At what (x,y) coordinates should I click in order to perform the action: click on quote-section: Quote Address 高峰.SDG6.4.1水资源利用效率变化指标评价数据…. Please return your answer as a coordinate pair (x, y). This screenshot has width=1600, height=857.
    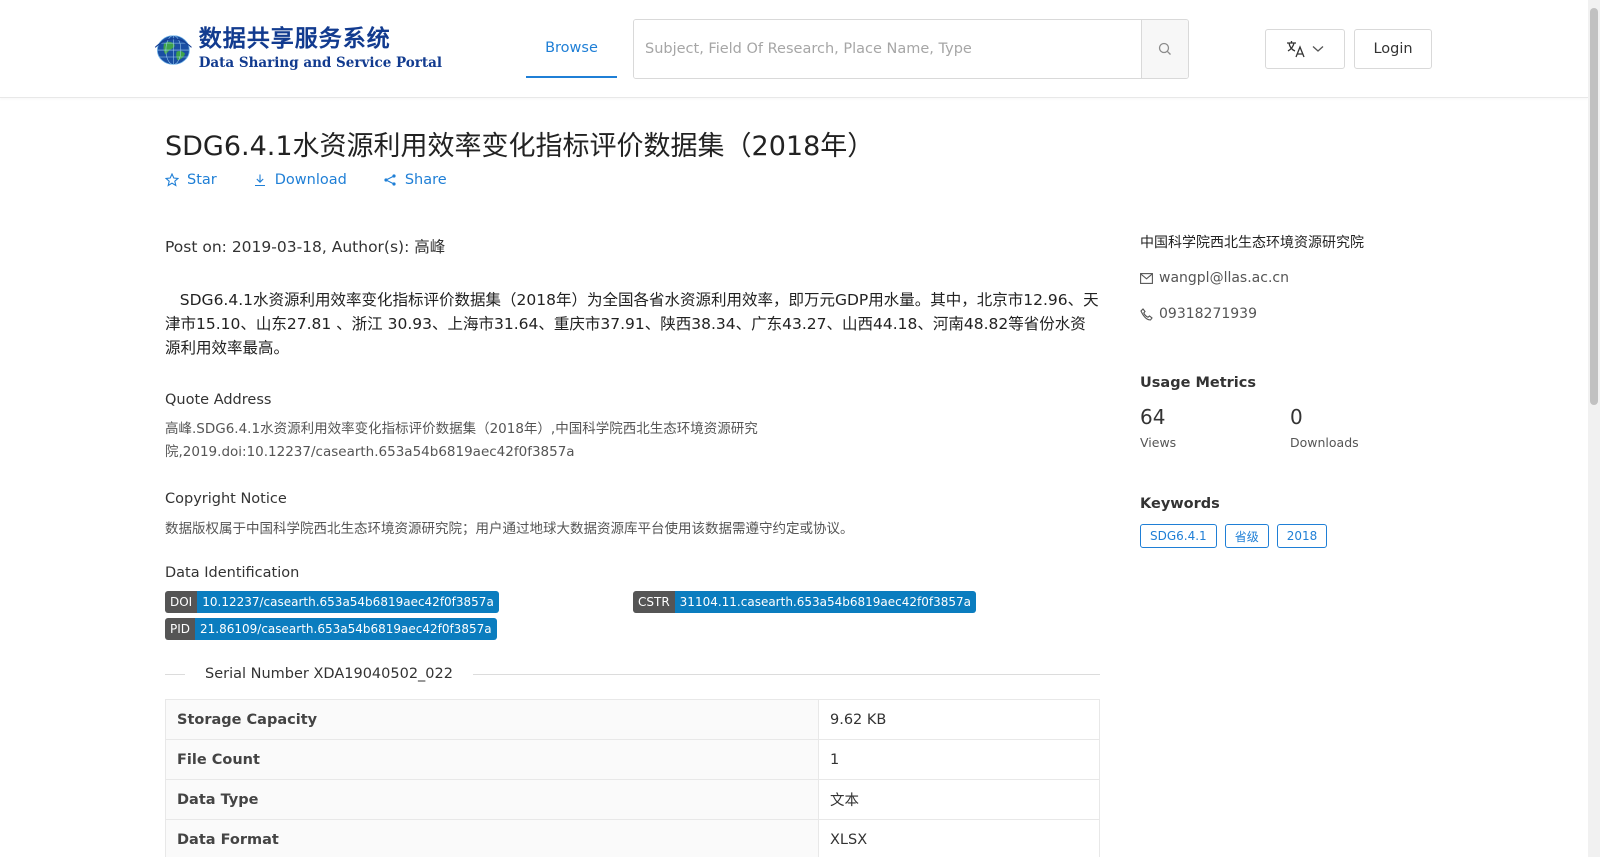
    Looking at the image, I should click on (632, 428).